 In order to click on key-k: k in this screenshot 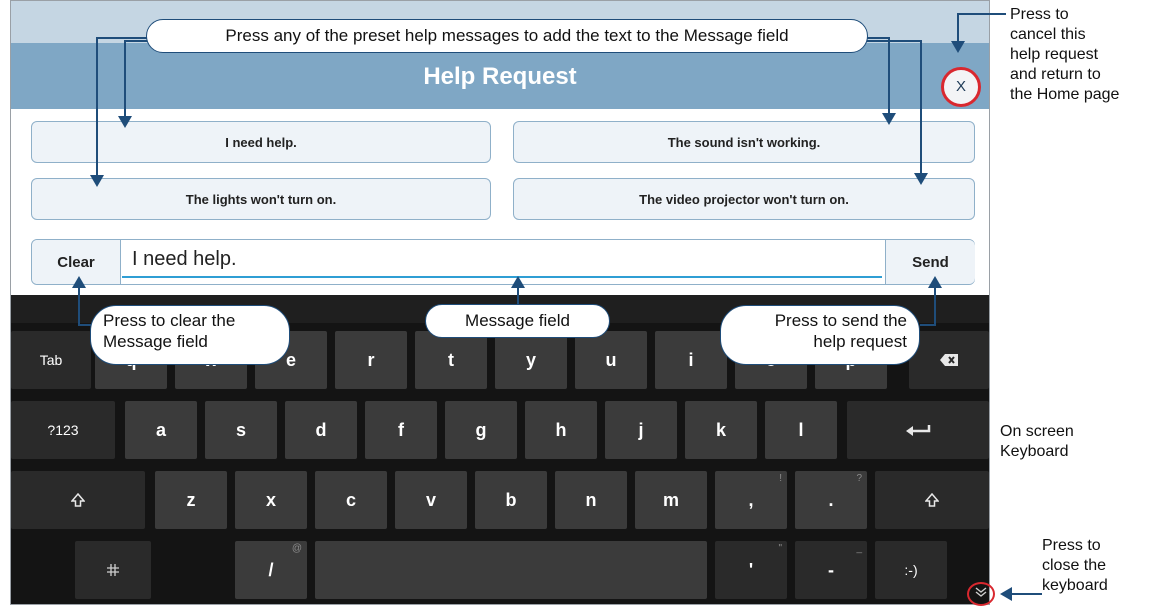, I will do `click(721, 430)`.